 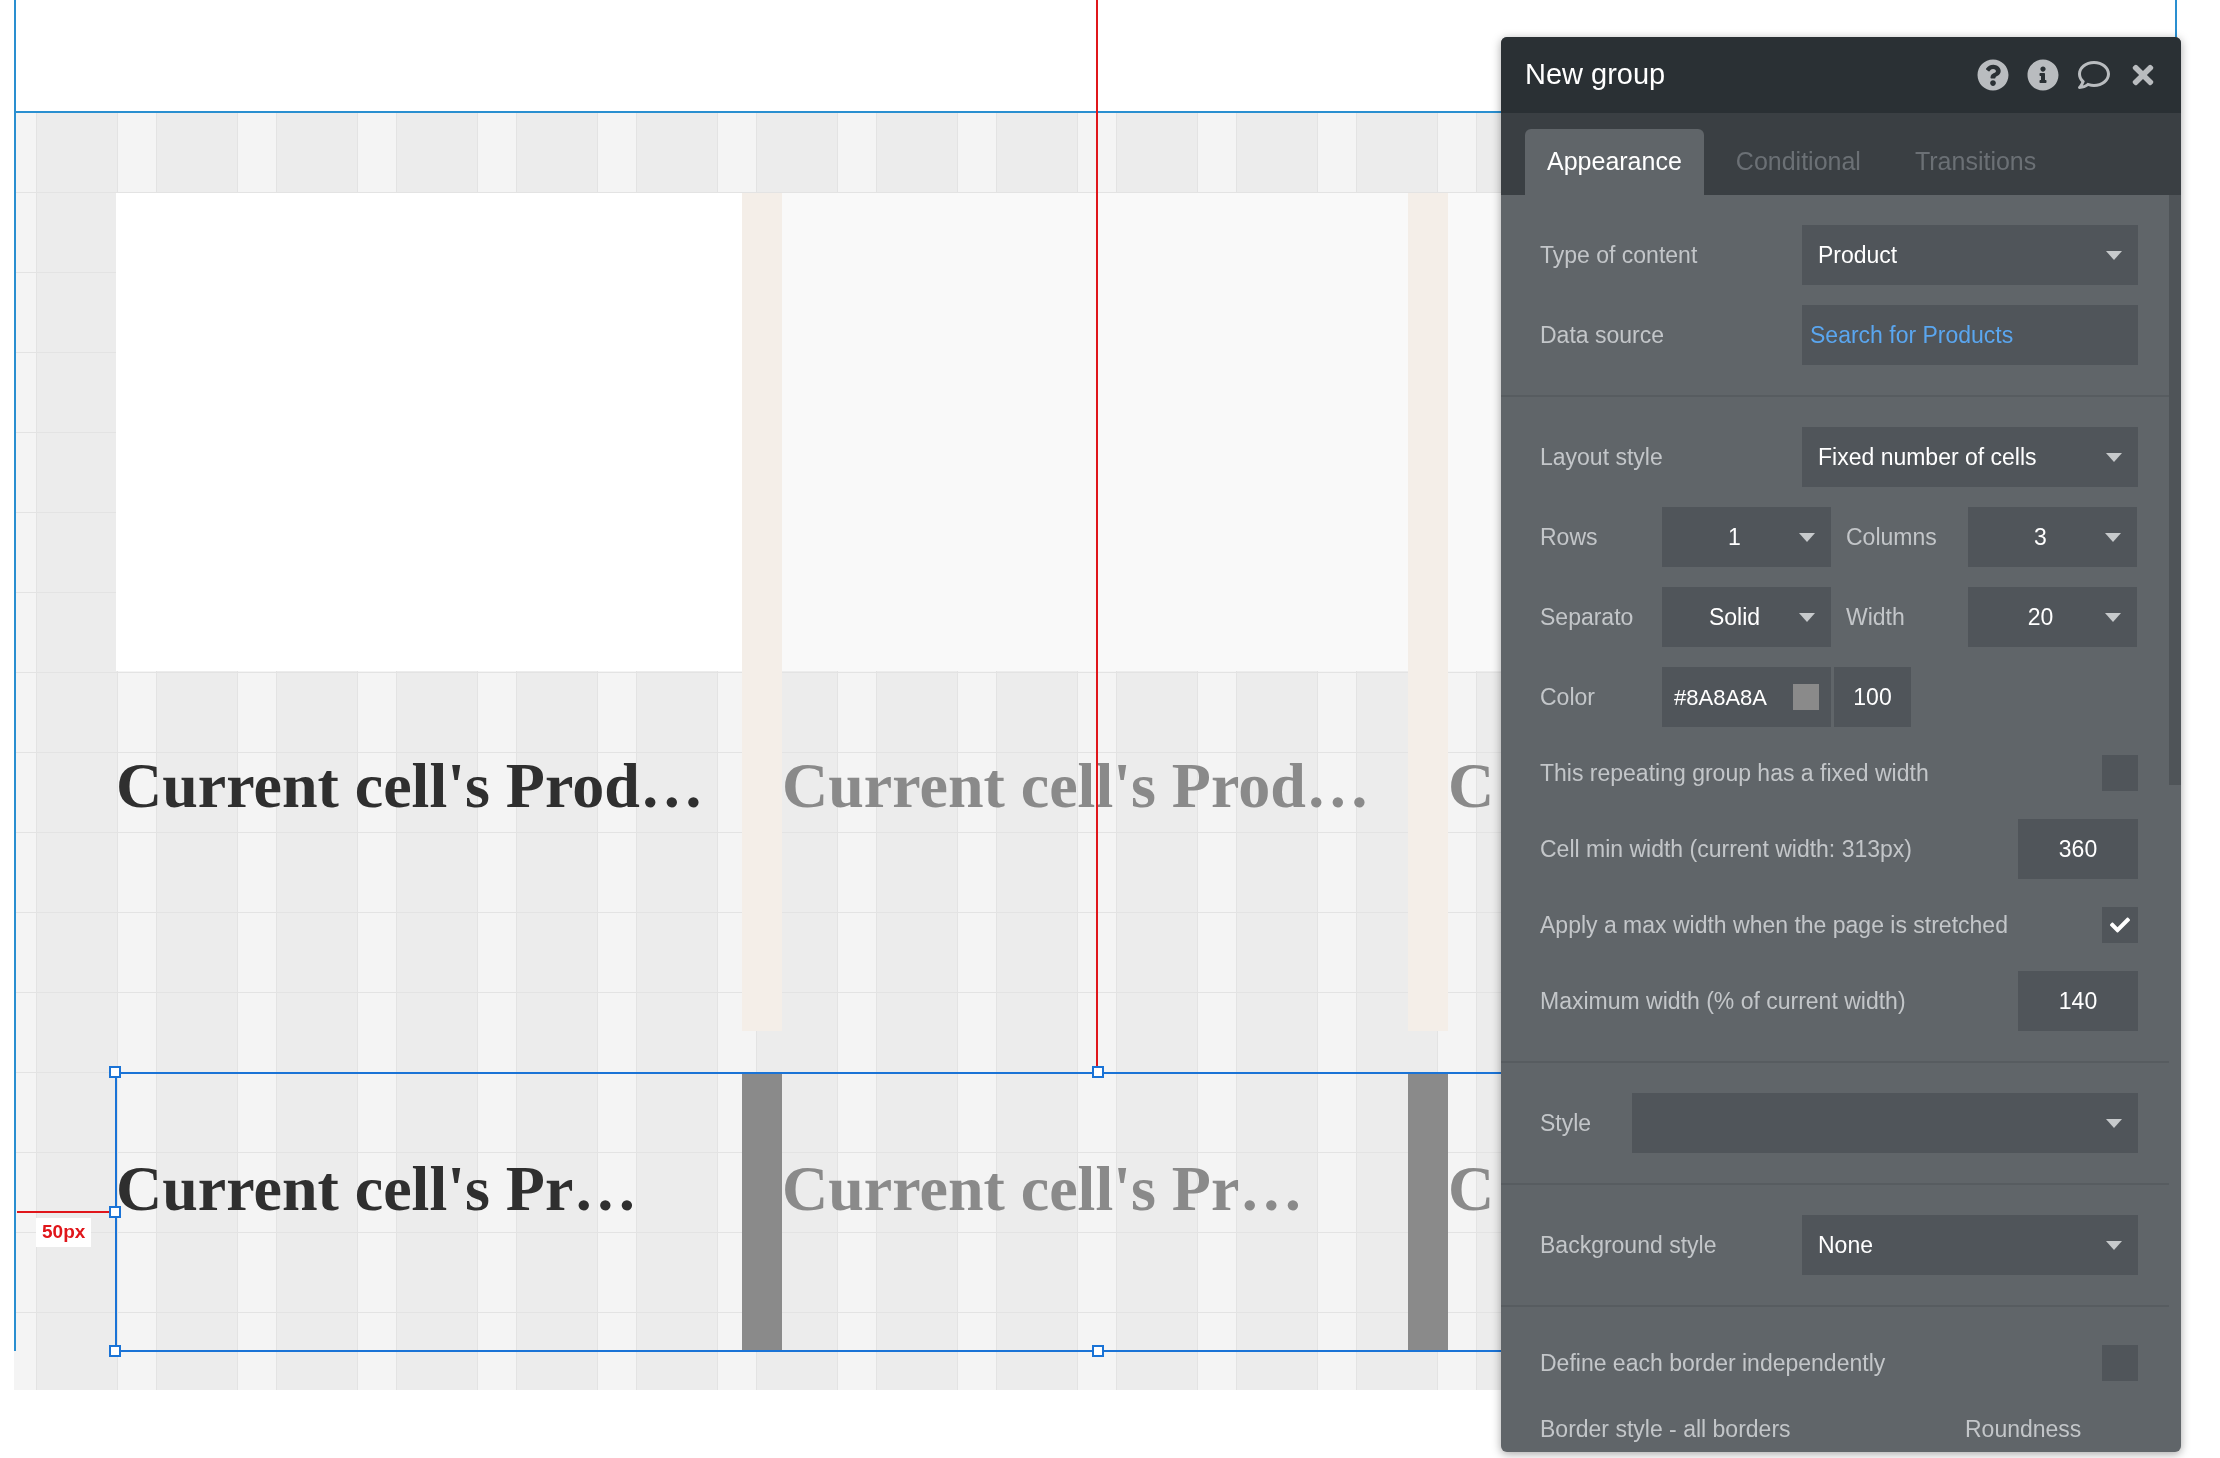 I want to click on panel-tab: Appearance, so click(x=1614, y=162).